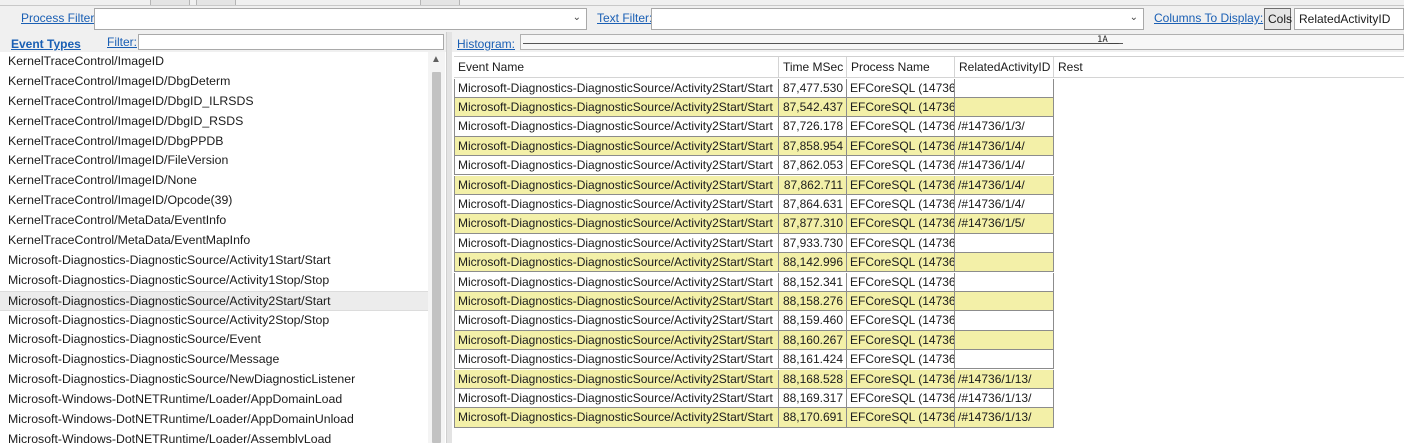 This screenshot has height=443, width=1404. I want to click on cell-time-msec: 88,161.424, so click(813, 360).